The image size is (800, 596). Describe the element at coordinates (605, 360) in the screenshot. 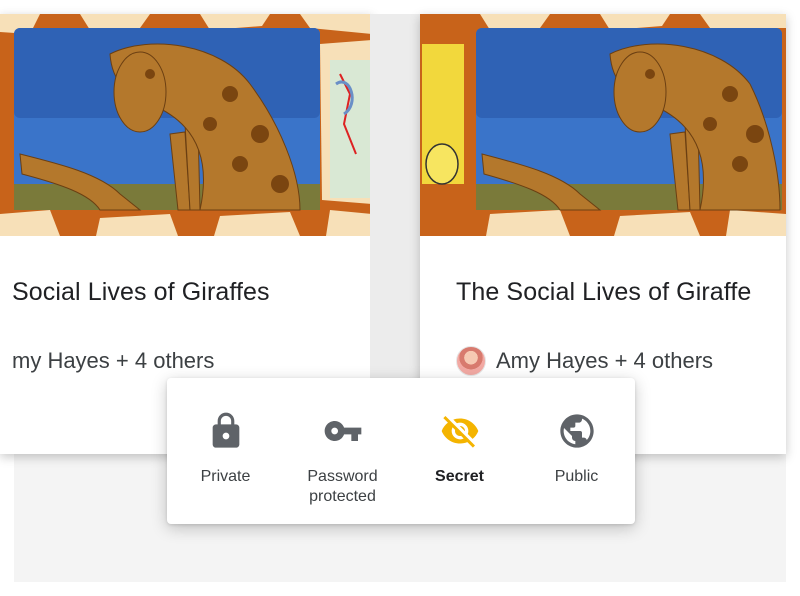

I see `story-authors: Amy Hayes + 4 others` at that location.